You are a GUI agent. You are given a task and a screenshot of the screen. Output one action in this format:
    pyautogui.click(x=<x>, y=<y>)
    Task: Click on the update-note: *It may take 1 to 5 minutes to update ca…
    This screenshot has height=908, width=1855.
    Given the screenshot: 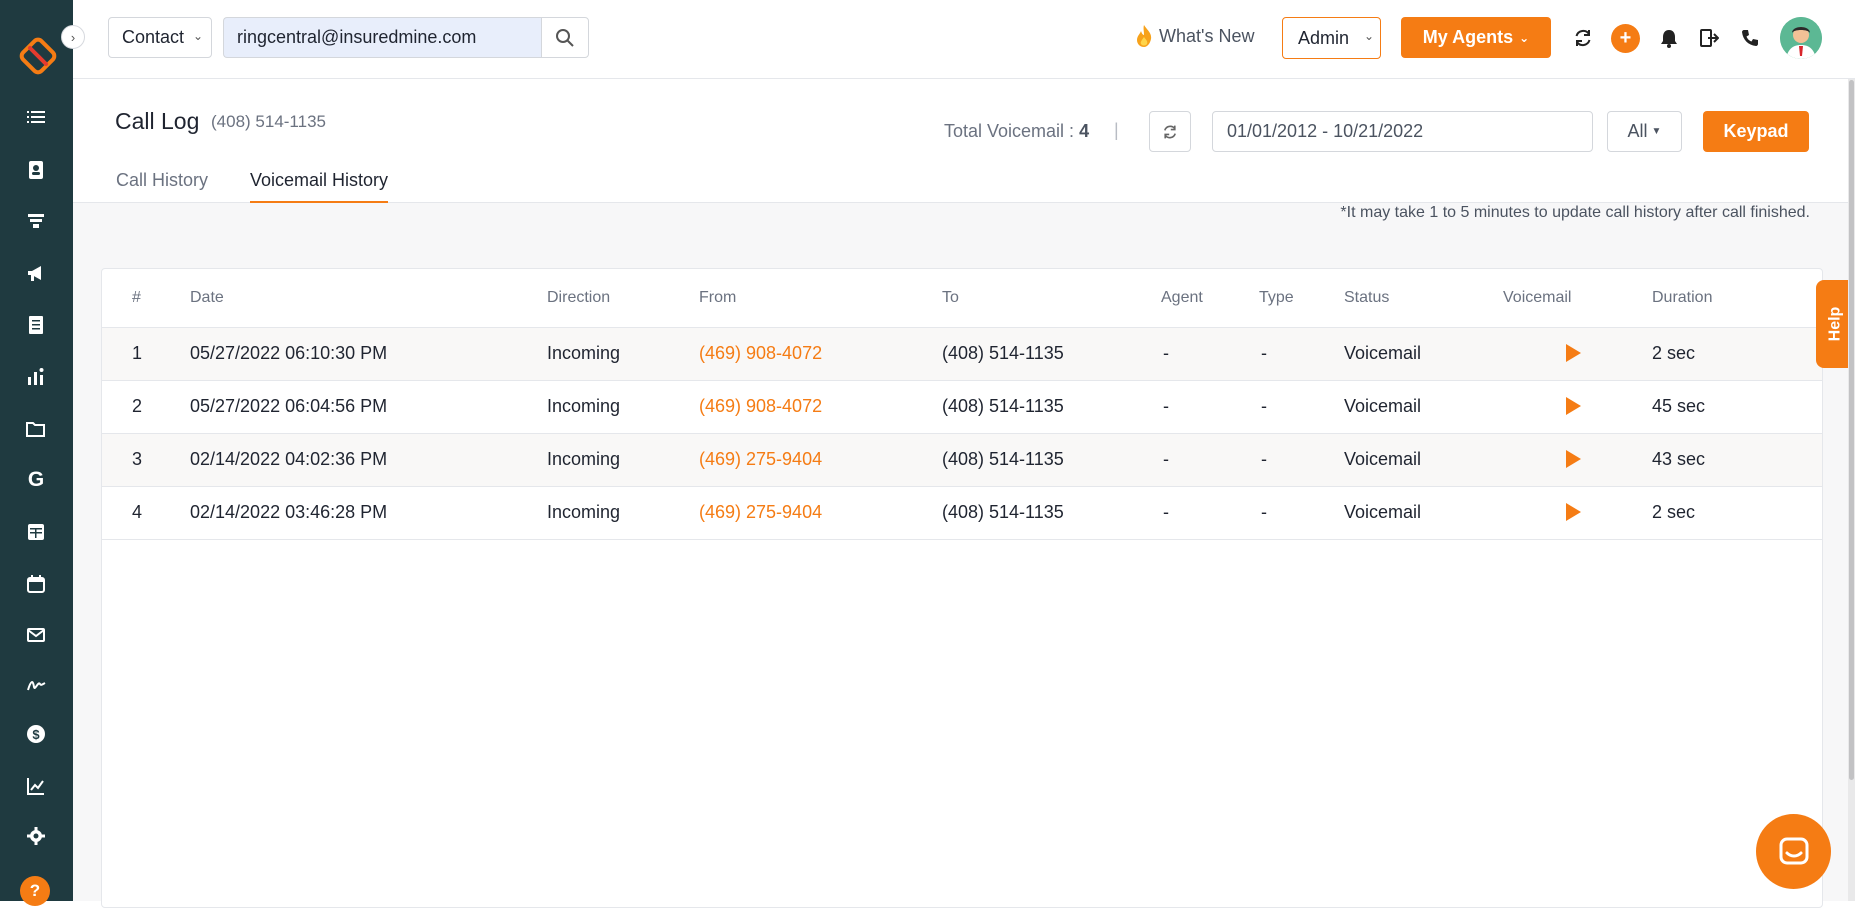 What is the action you would take?
    pyautogui.click(x=1575, y=213)
    